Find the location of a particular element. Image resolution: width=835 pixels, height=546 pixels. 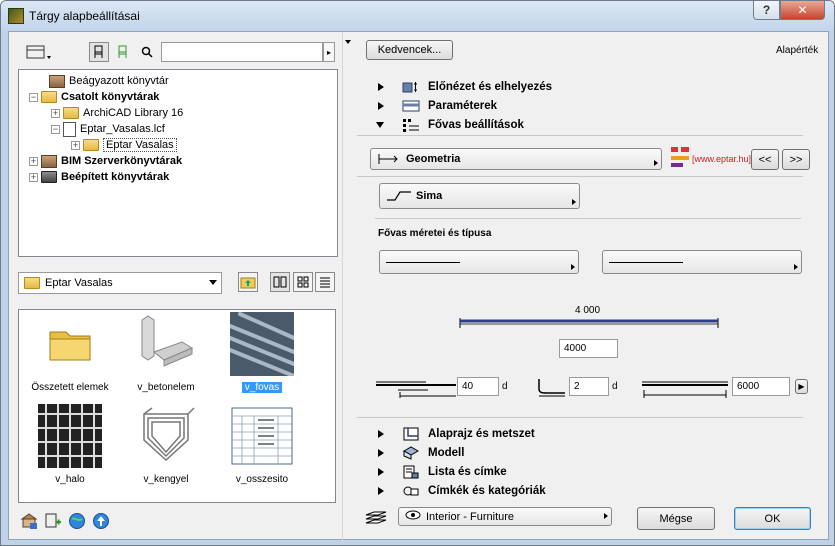

thumbnail-osszetett-elemek: Összetett elemek is located at coordinates (70, 352).